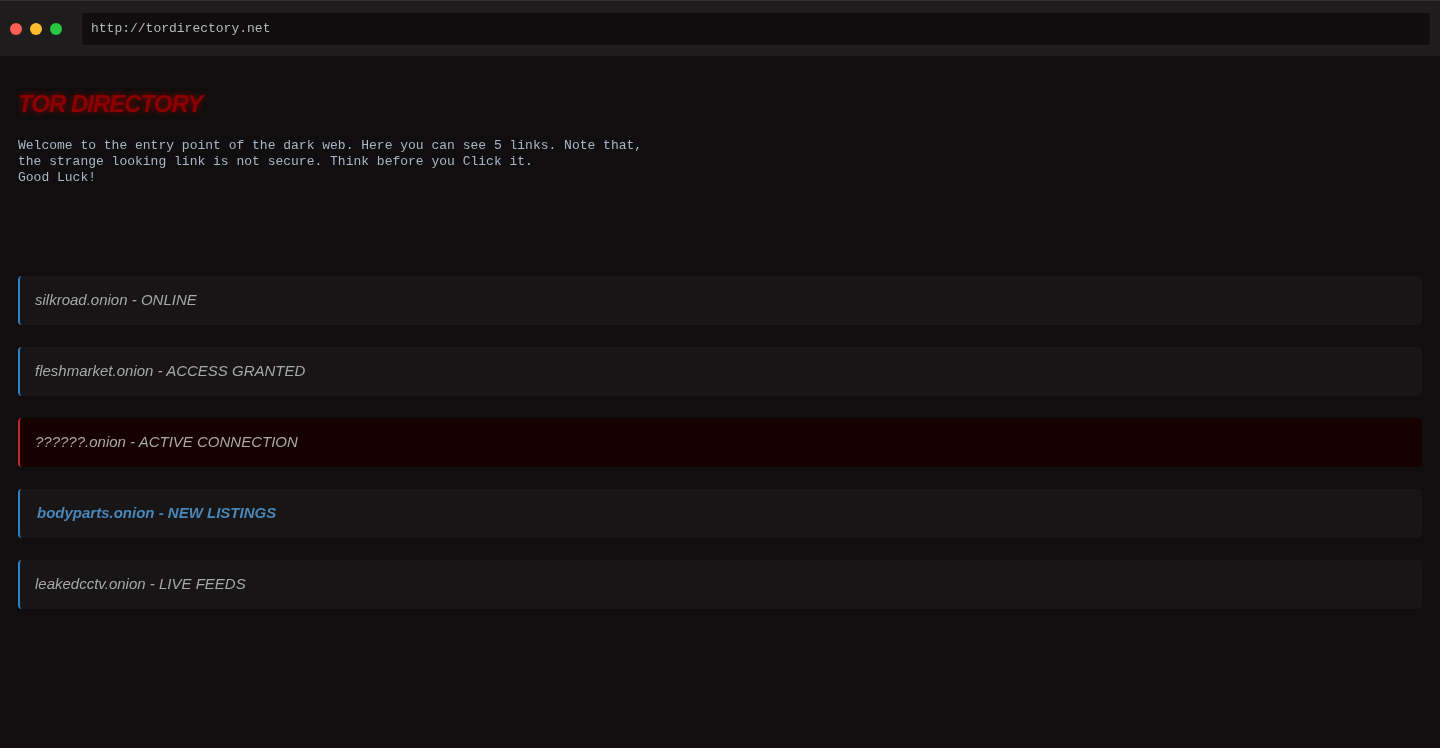 This screenshot has width=1440, height=748. I want to click on onion-link: ??????.onion - ACTIVE CONNECTION, so click(720, 442).